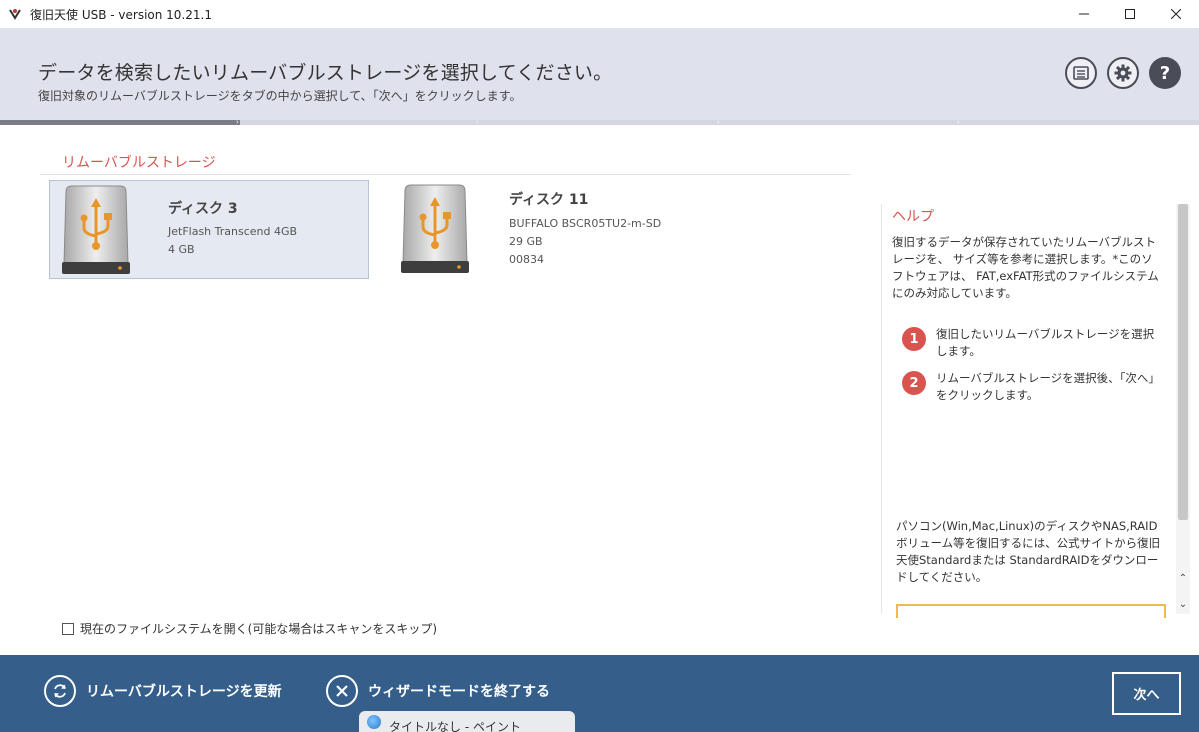  I want to click on refresh-storage-button: リムーバブルストレージを更新, so click(163, 691).